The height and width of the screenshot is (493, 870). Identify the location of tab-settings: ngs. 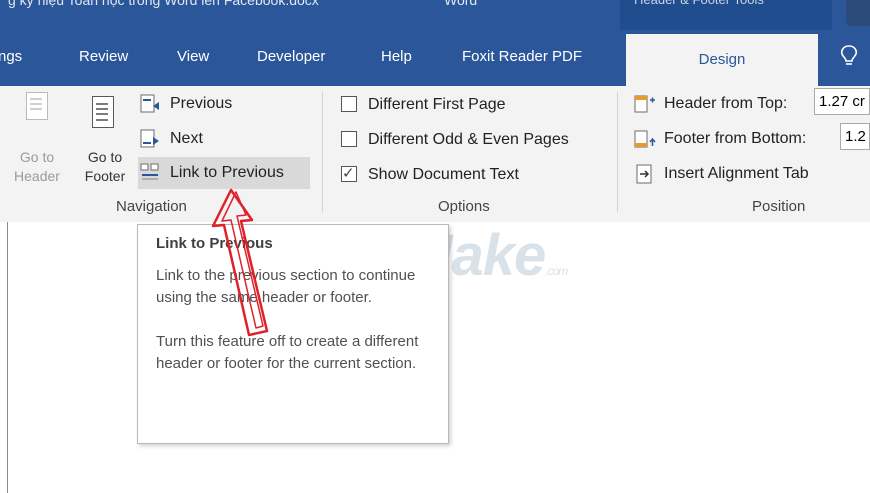
(11, 56).